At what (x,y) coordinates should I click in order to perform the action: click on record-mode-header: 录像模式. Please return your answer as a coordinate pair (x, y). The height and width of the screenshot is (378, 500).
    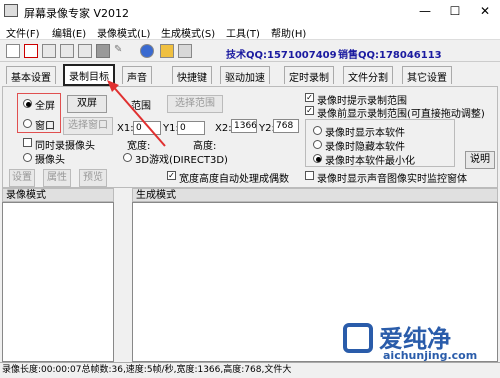
    Looking at the image, I should click on (58, 195).